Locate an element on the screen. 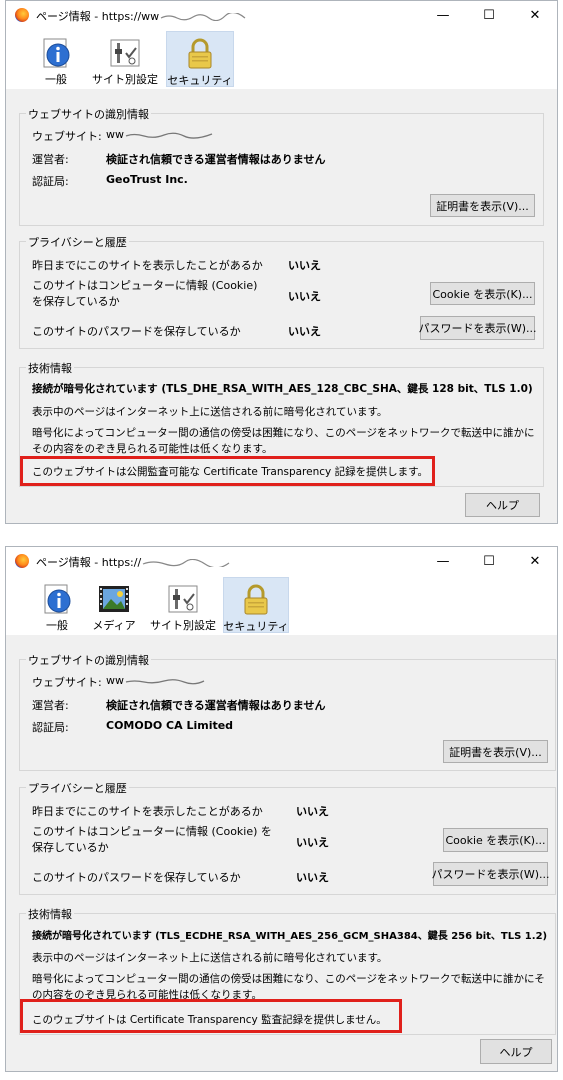  media-icon is located at coordinates (114, 599).